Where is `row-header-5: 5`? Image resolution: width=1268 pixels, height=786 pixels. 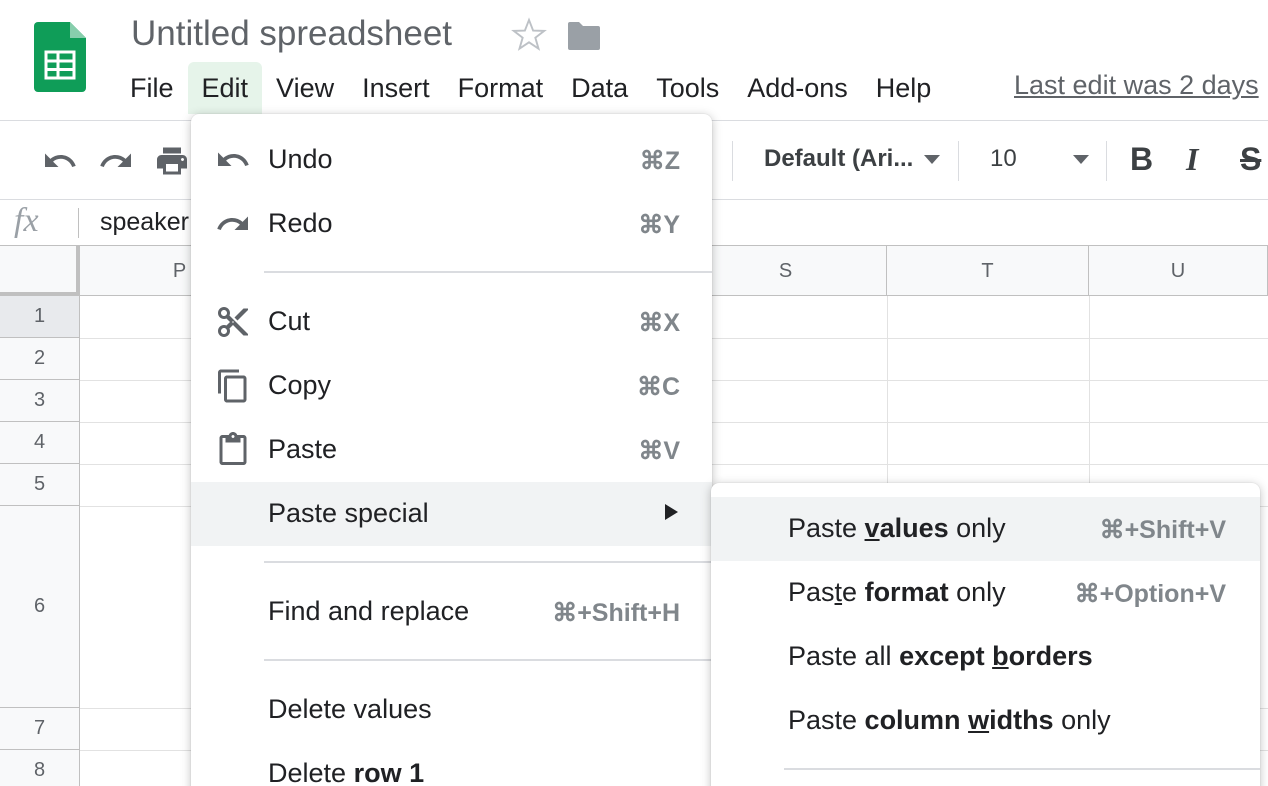 row-header-5: 5 is located at coordinates (40, 485).